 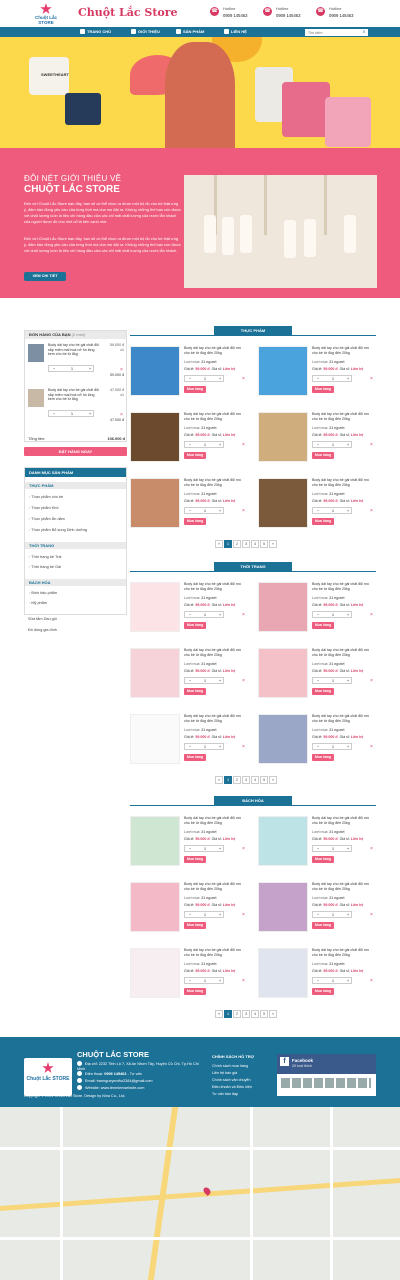 I want to click on hotline-2: ☎ Hotline 0909 145463, so click(x=288, y=14).